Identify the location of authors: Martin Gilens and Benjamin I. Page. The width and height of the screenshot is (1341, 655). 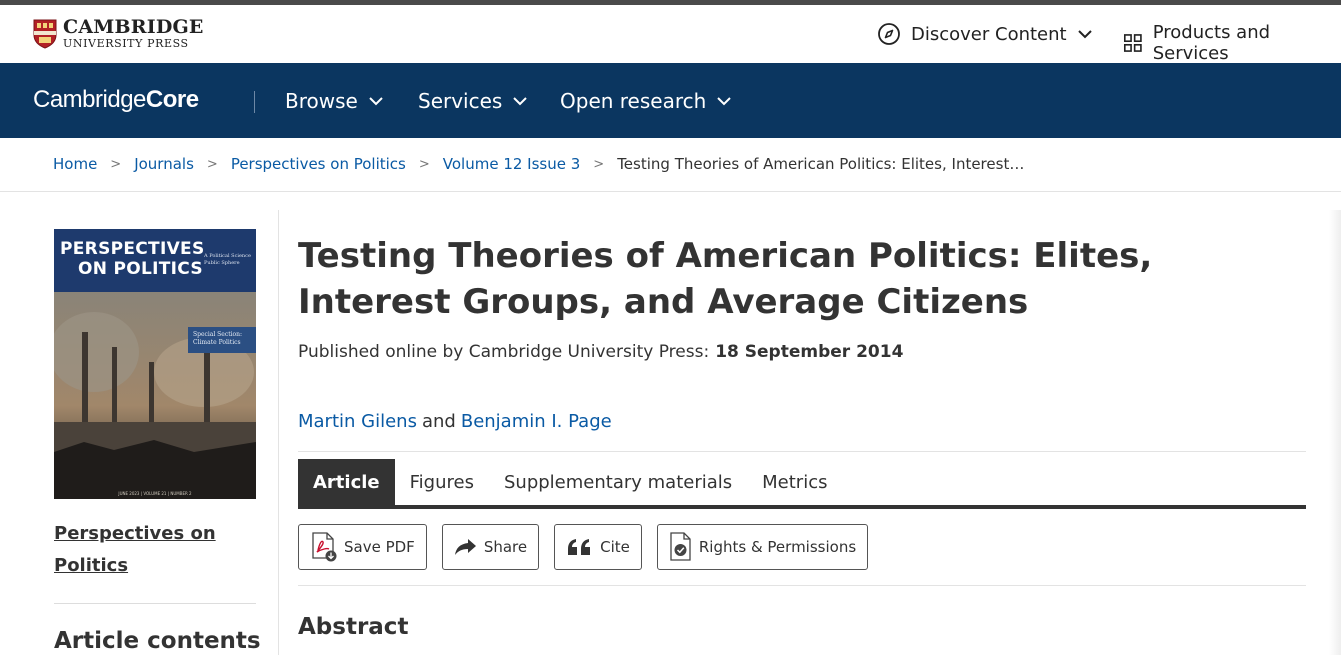
(455, 421).